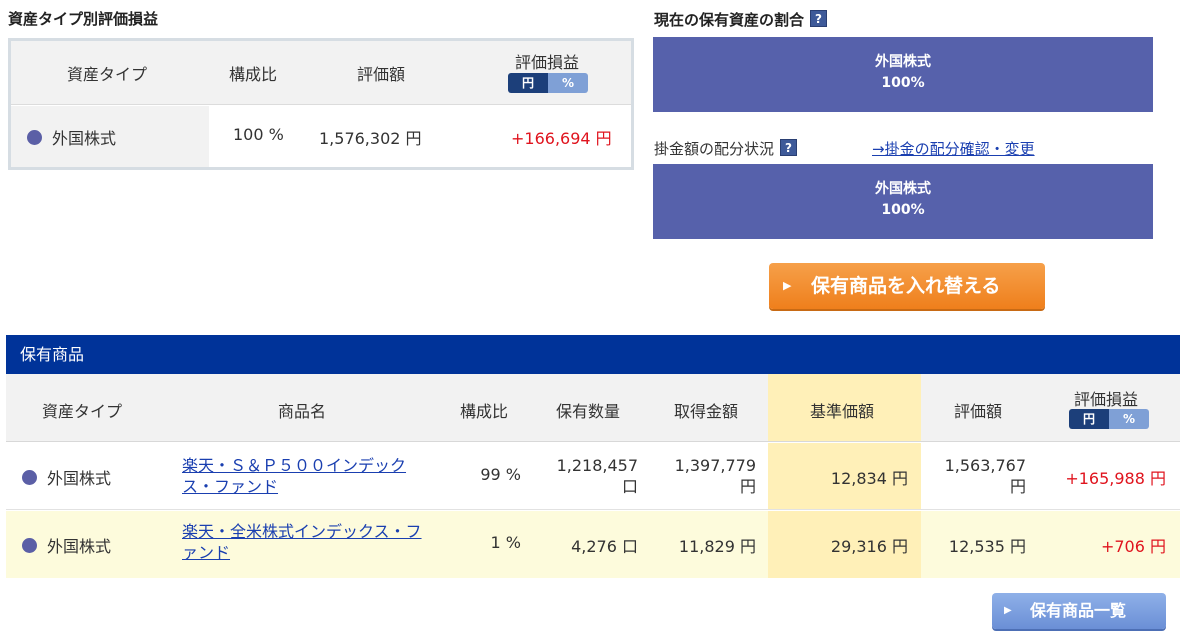 The image size is (1188, 637). I want to click on holding-cost: 1,397,779 円, so click(715, 476).